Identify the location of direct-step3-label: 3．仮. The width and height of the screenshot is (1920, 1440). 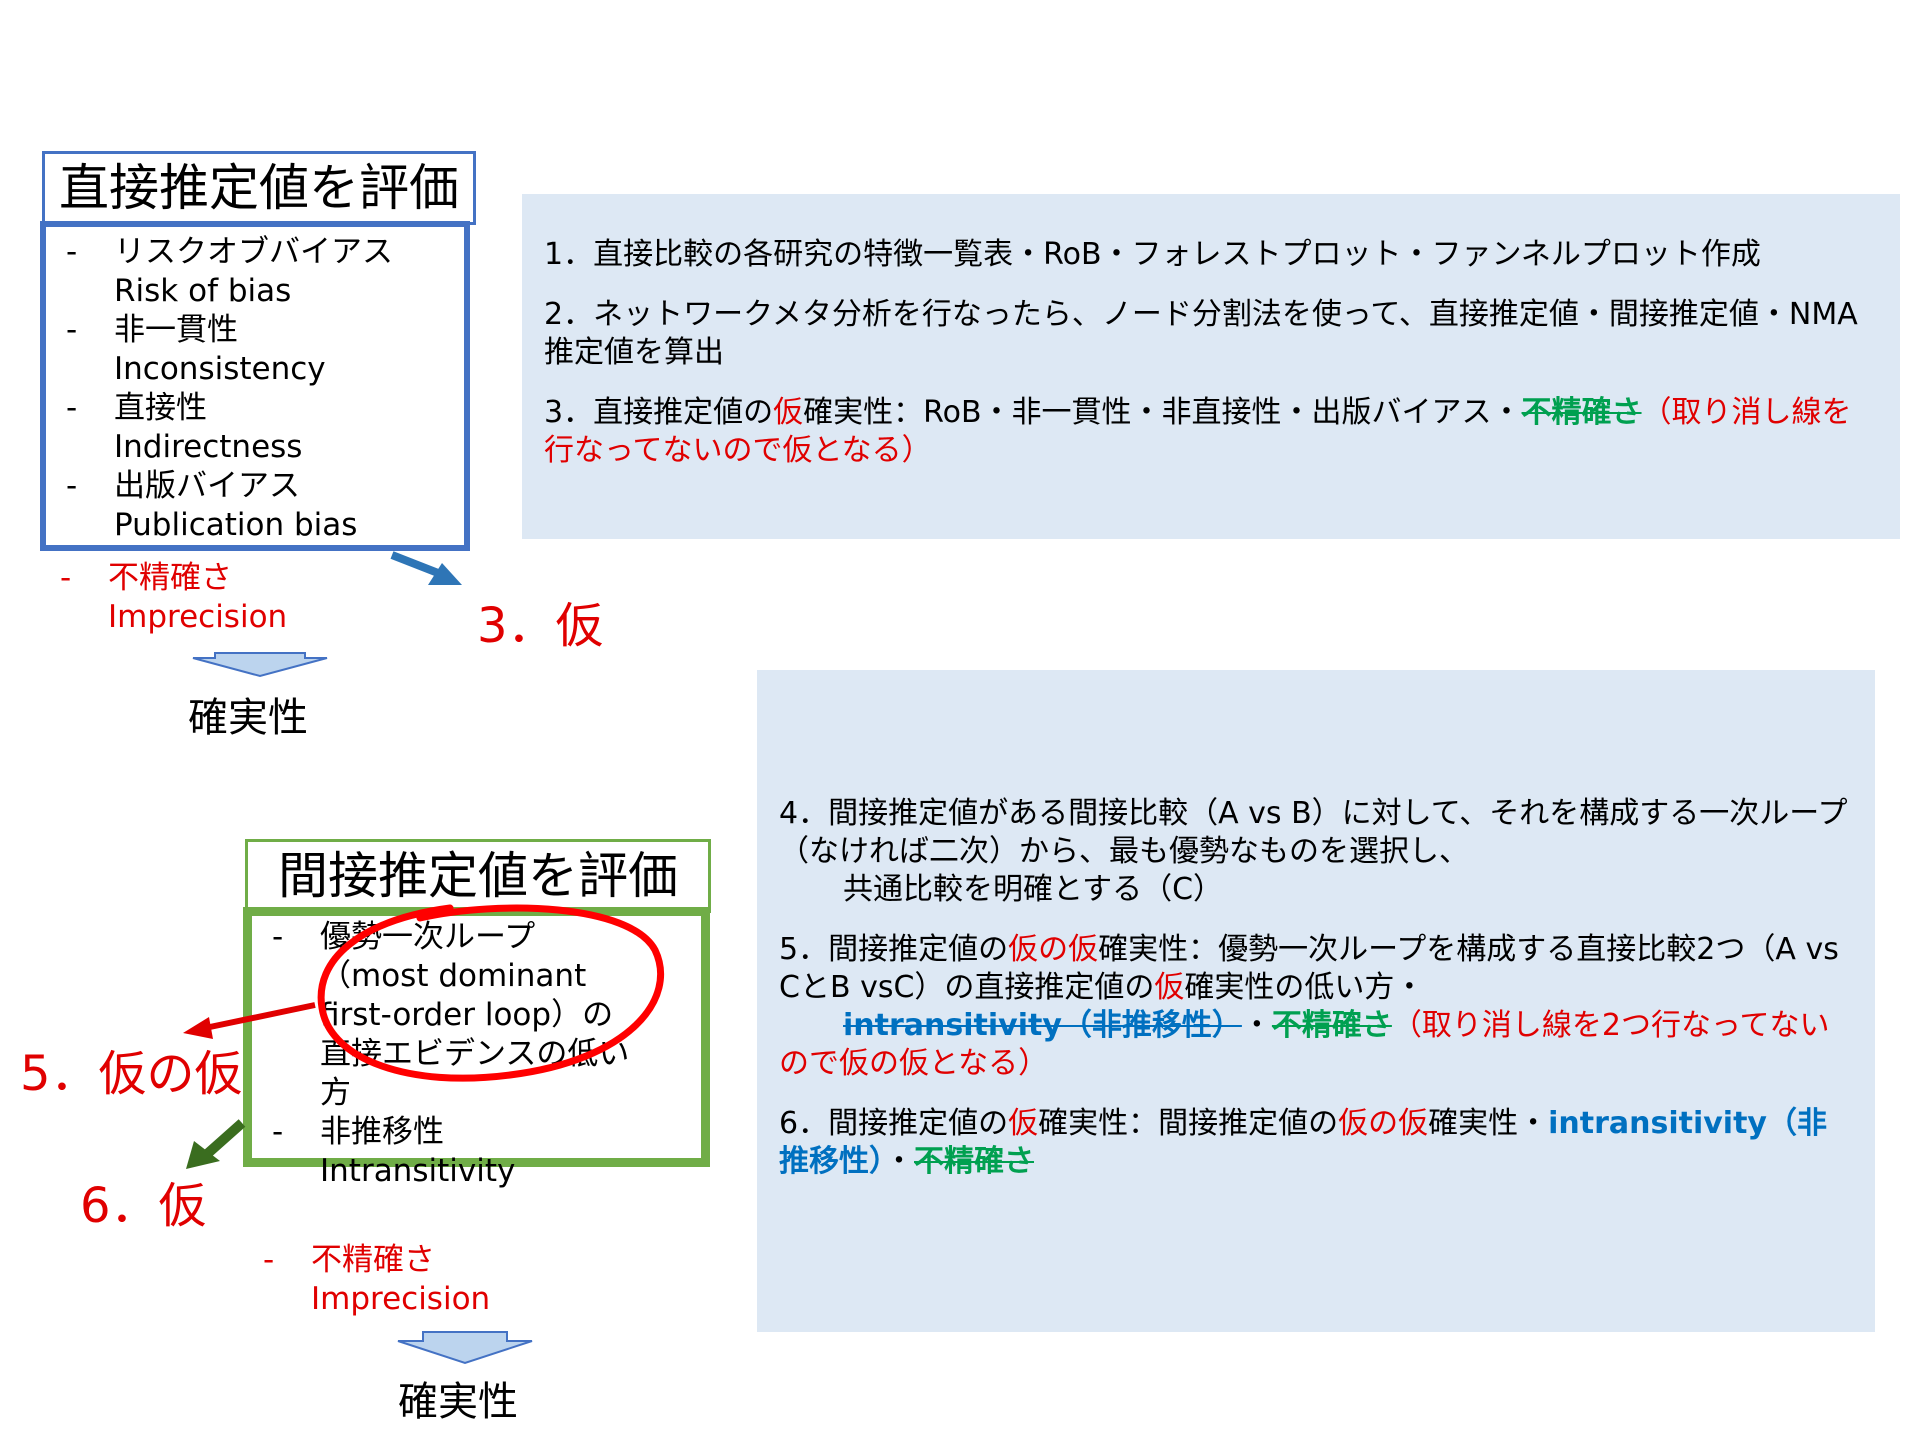
(540, 626).